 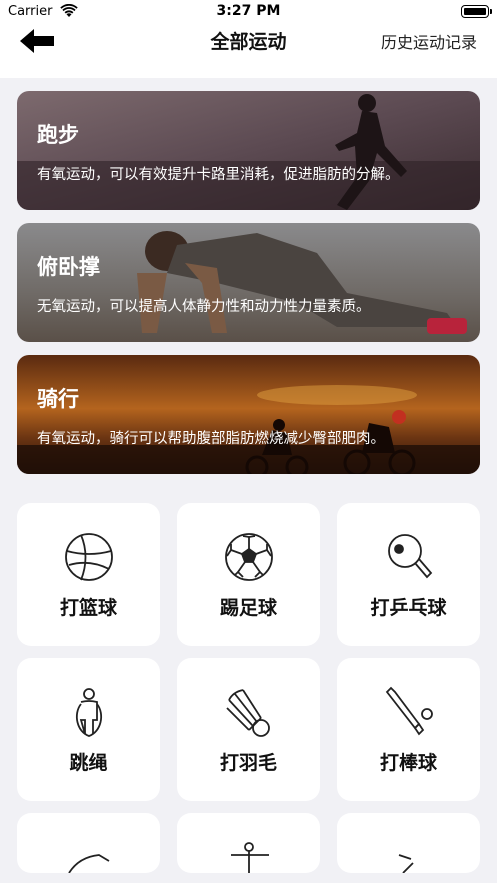 I want to click on ping-pong-paddle-icon, so click(x=409, y=556).